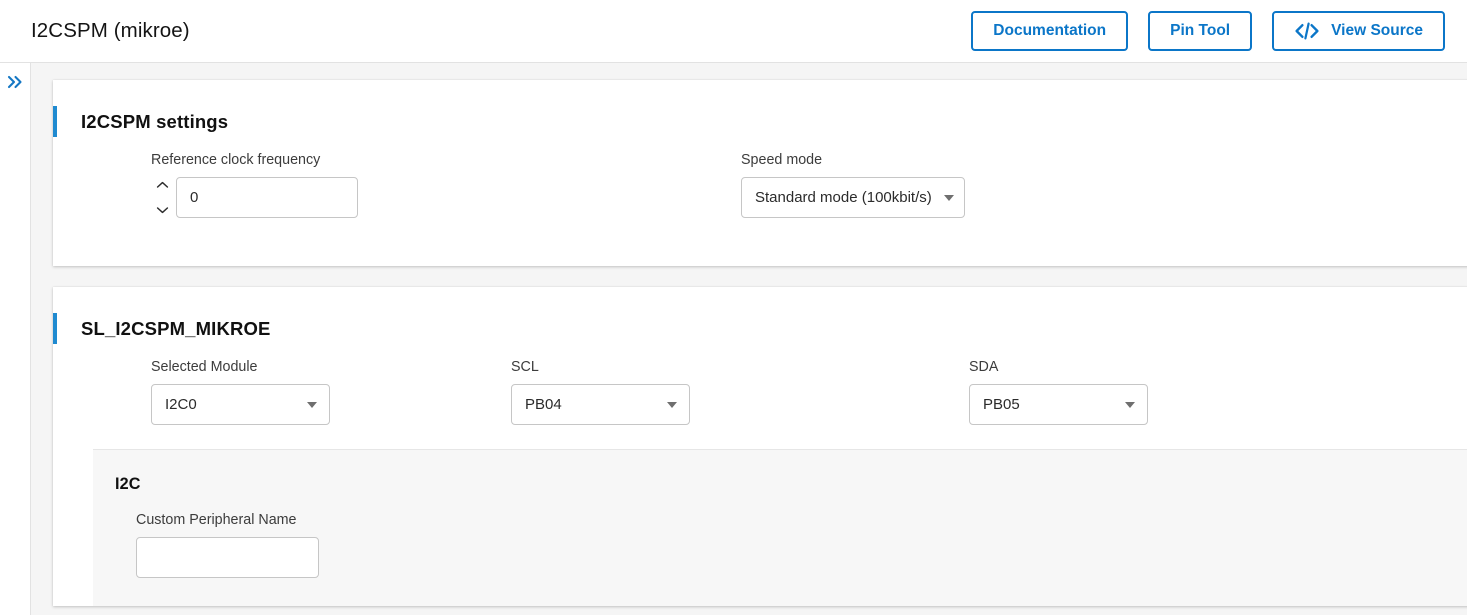 The height and width of the screenshot is (615, 1467). What do you see at coordinates (1307, 31) in the screenshot?
I see `code-icon` at bounding box center [1307, 31].